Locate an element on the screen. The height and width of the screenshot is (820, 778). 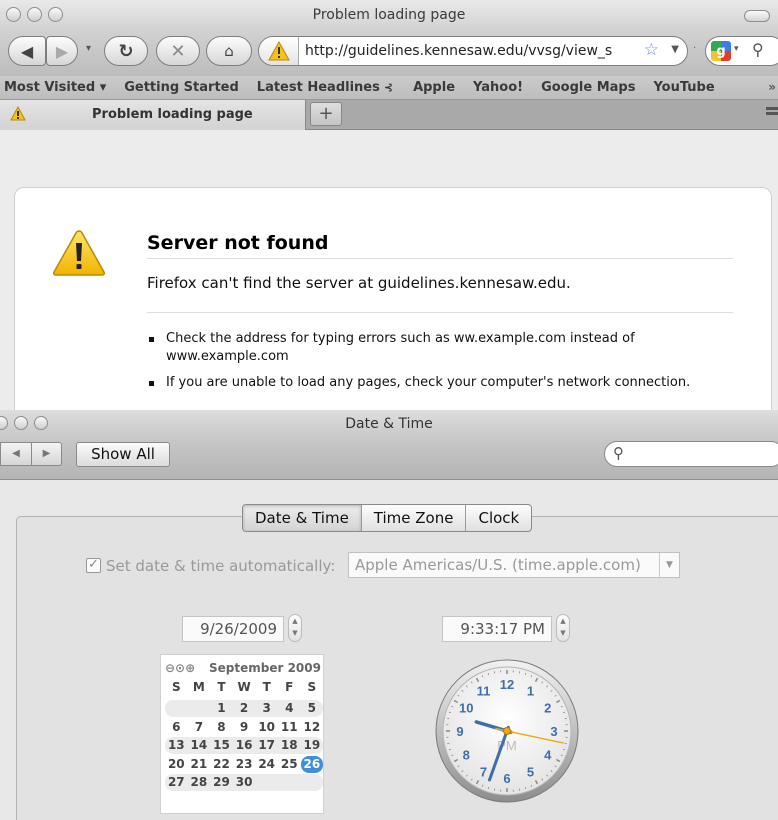
tab-problem-loading: Problem loading page is located at coordinates (153, 115).